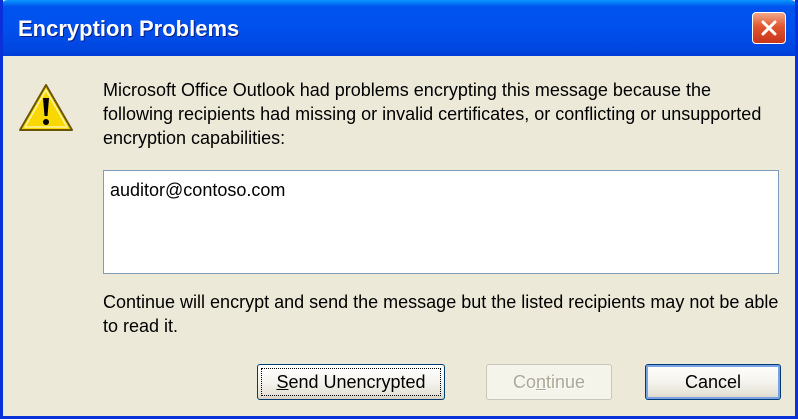 This screenshot has width=798, height=419. I want to click on cancel-label: Cancel, so click(713, 381).